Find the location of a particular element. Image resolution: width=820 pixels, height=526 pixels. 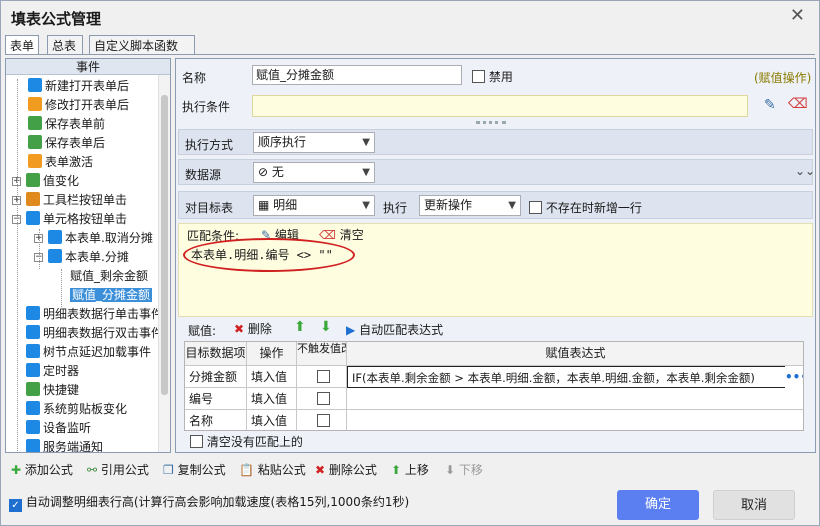

tree-item: 快捷键 is located at coordinates (52, 390).